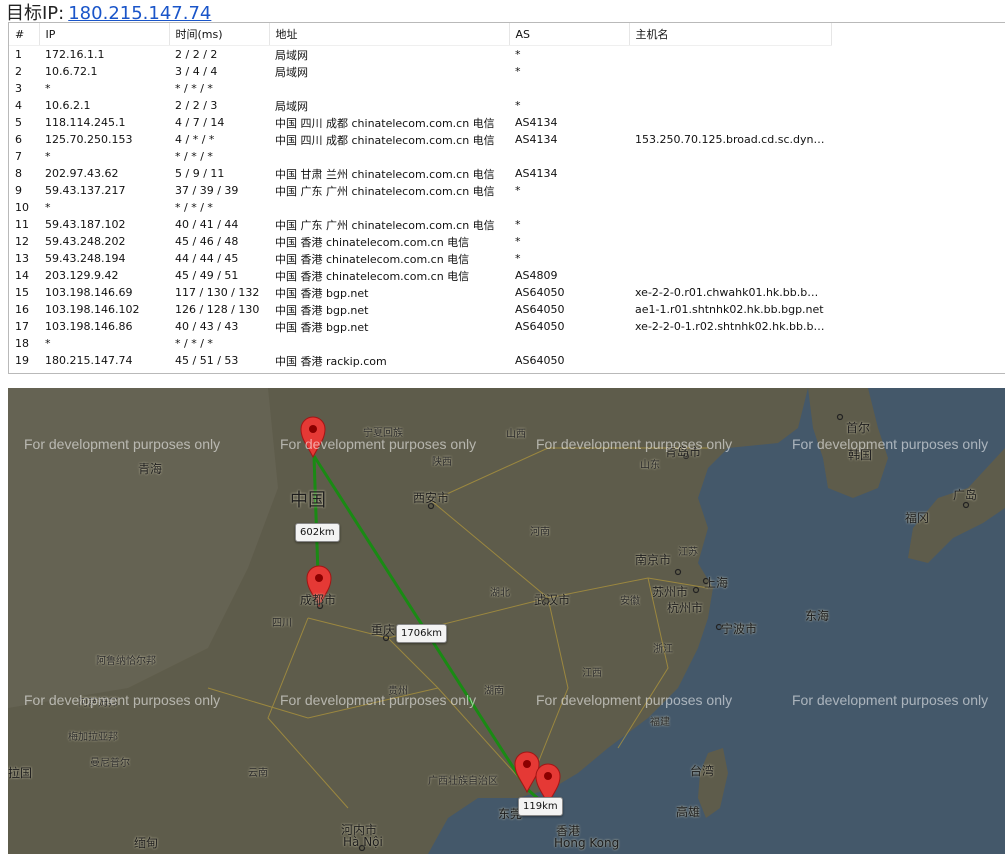 The height and width of the screenshot is (854, 1005). What do you see at coordinates (420, 343) in the screenshot?
I see `table-row: 18 * * / * / *` at bounding box center [420, 343].